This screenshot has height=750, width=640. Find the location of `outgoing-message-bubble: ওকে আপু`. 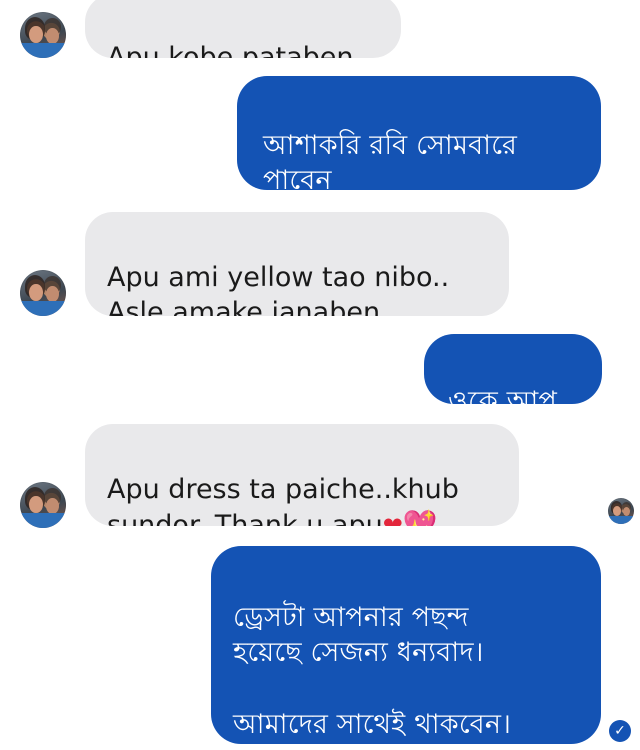

outgoing-message-bubble: ওকে আপু is located at coordinates (513, 369).